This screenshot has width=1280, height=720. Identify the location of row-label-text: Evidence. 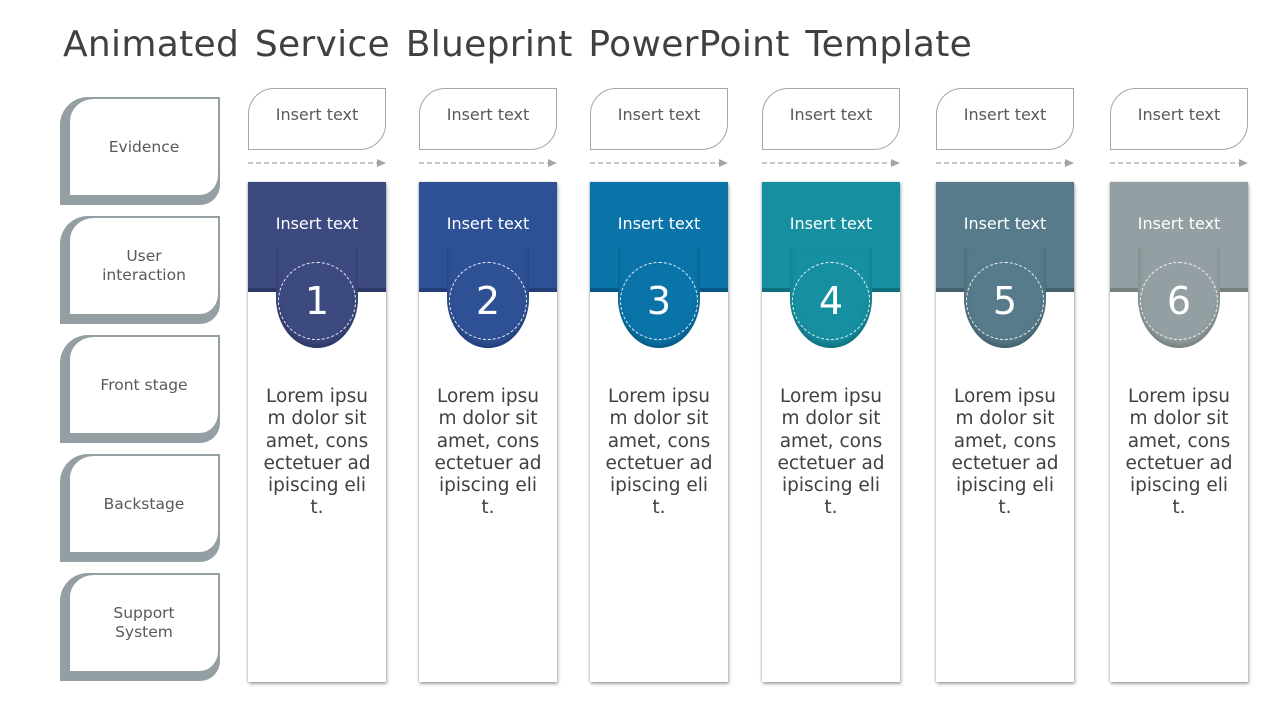
(145, 146).